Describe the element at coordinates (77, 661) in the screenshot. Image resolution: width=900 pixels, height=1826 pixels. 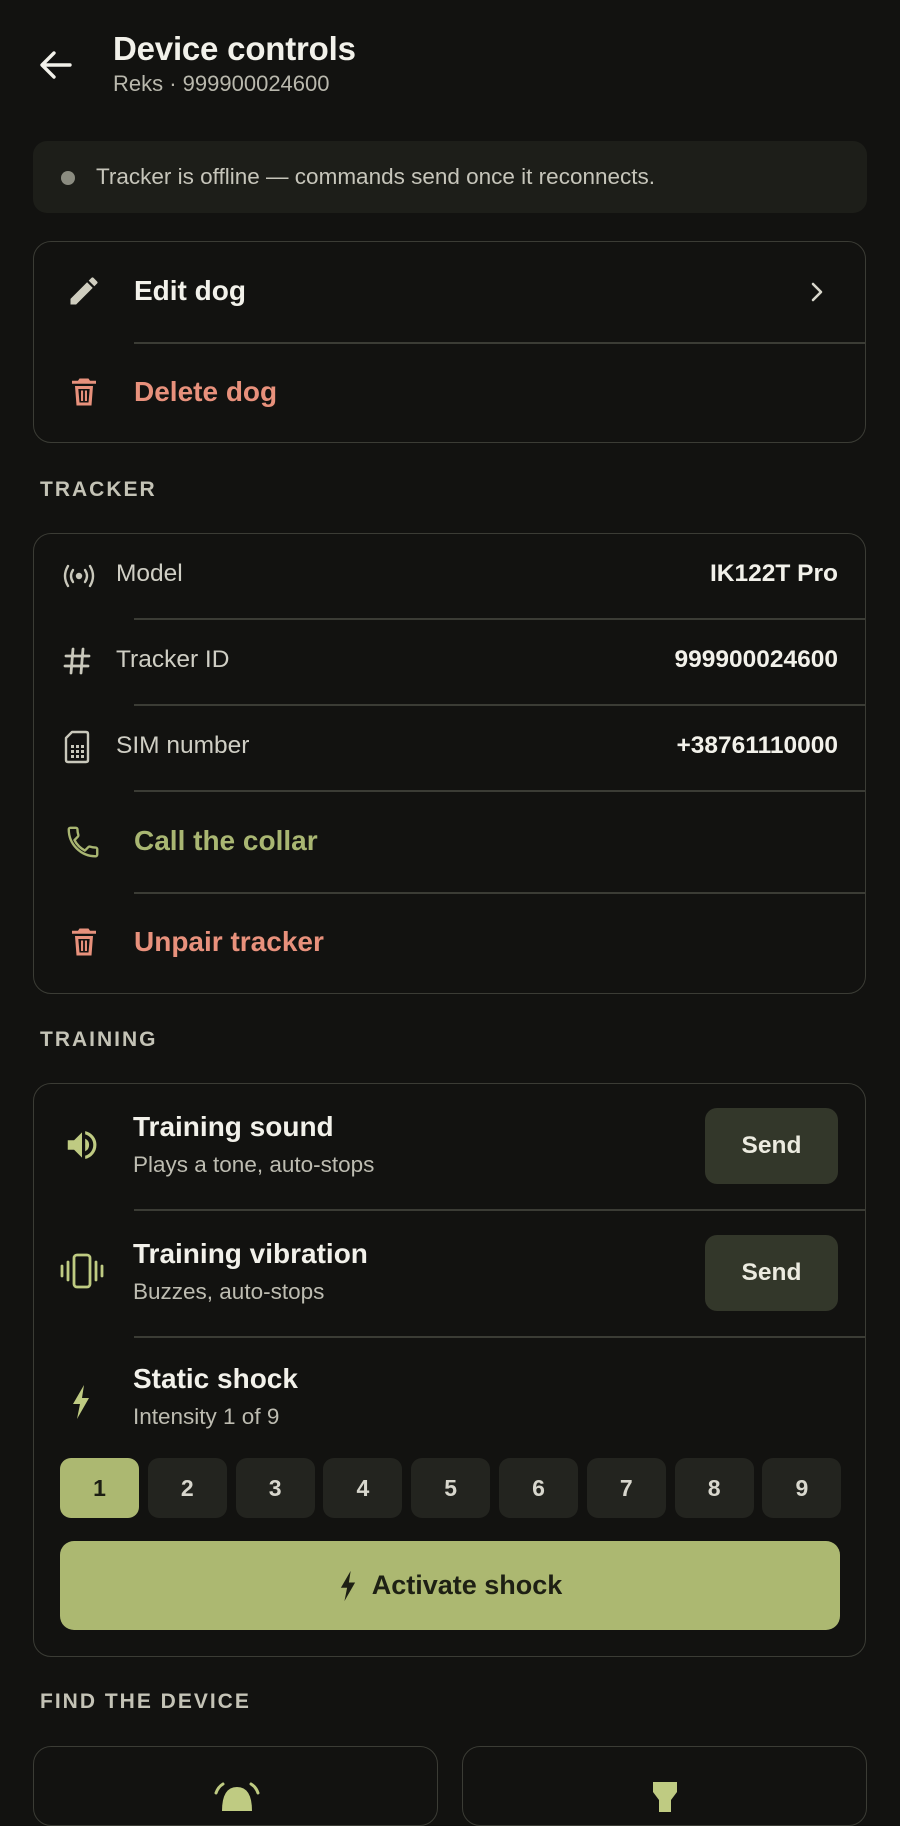
I see `hash-icon` at that location.